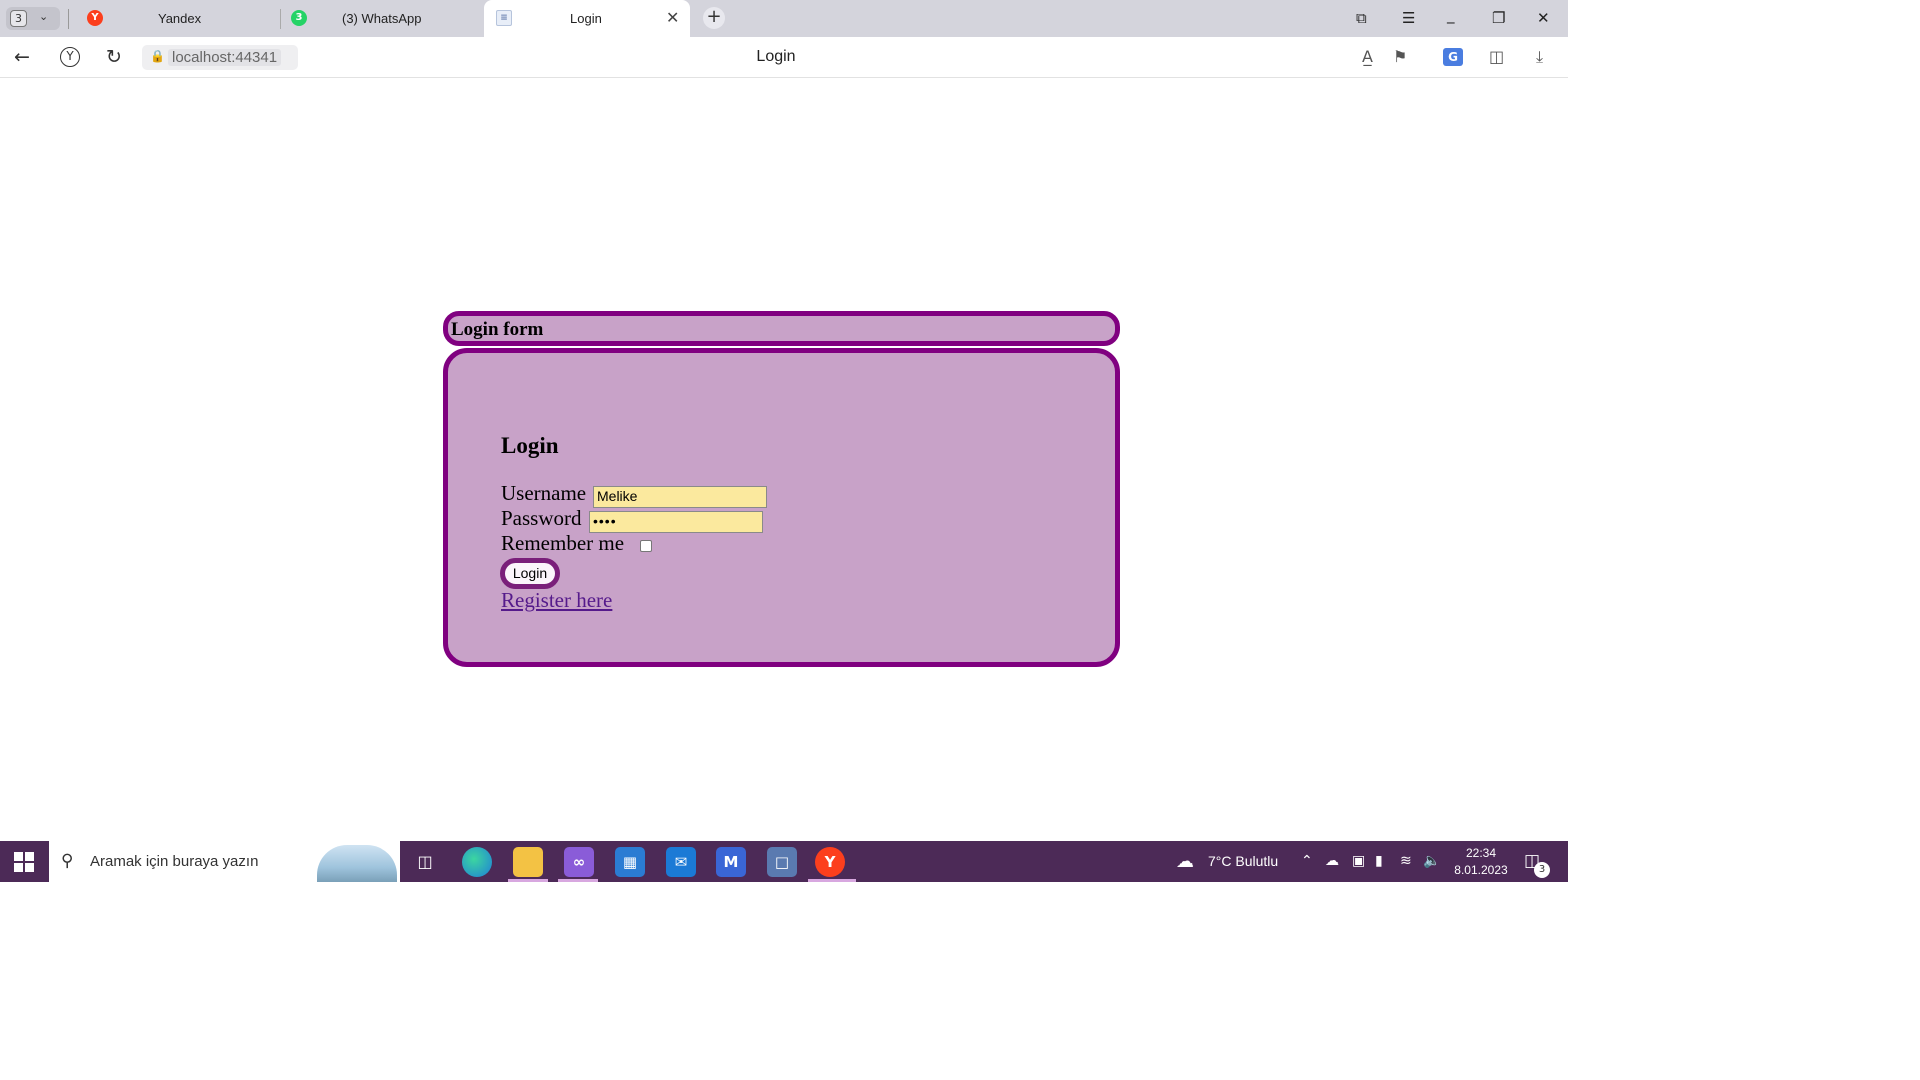  What do you see at coordinates (157, 56) in the screenshot?
I see `lock-icon: 🔒` at bounding box center [157, 56].